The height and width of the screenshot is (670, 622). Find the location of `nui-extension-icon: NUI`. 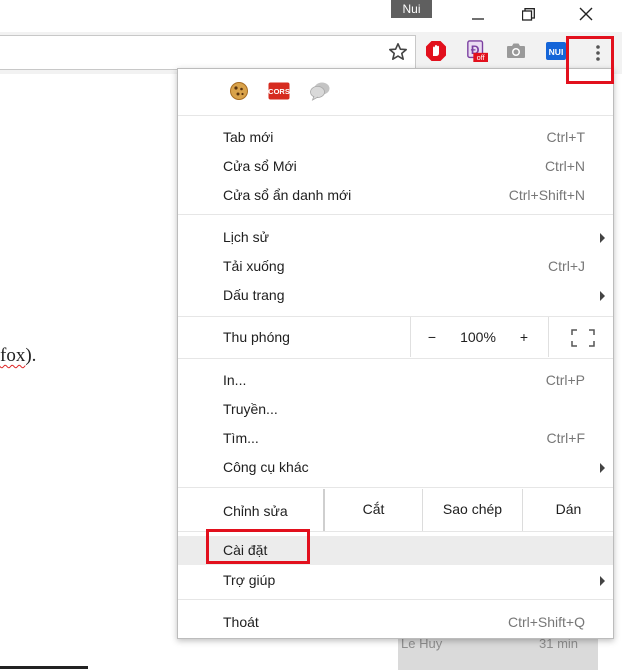

nui-extension-icon: NUI is located at coordinates (556, 51).